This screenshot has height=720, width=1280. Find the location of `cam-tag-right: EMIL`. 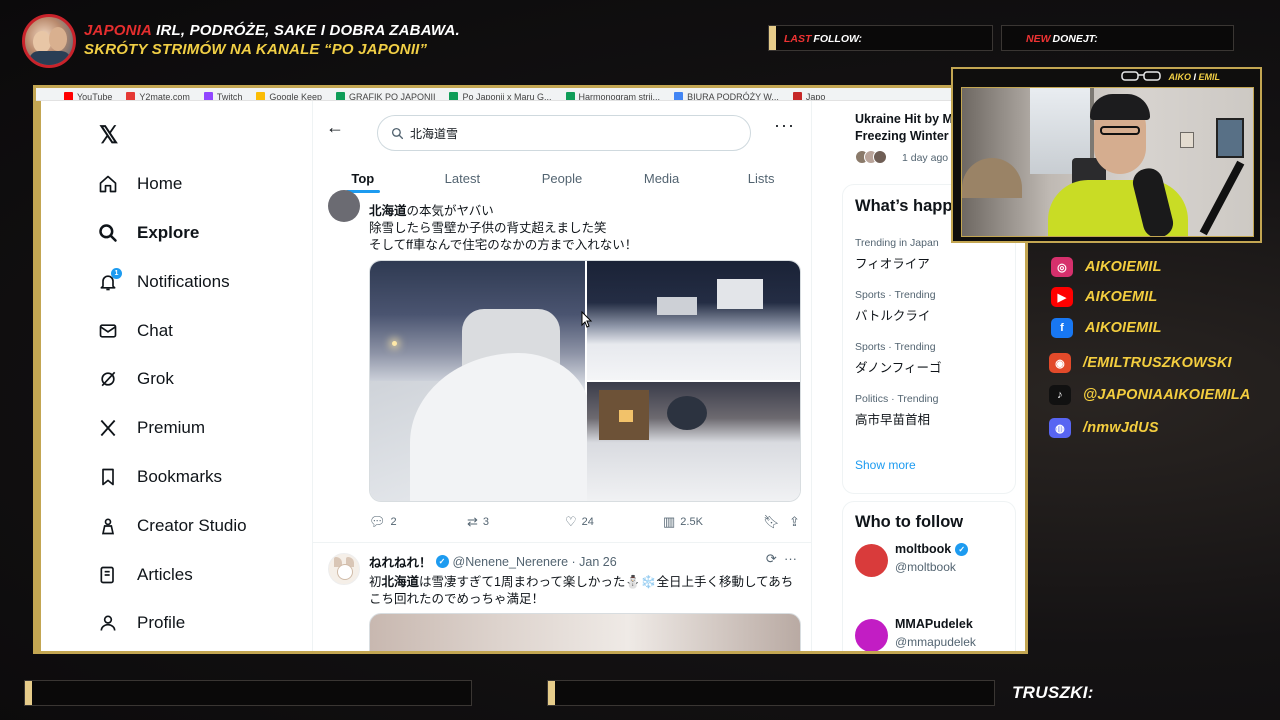

cam-tag-right: EMIL is located at coordinates (1209, 77).